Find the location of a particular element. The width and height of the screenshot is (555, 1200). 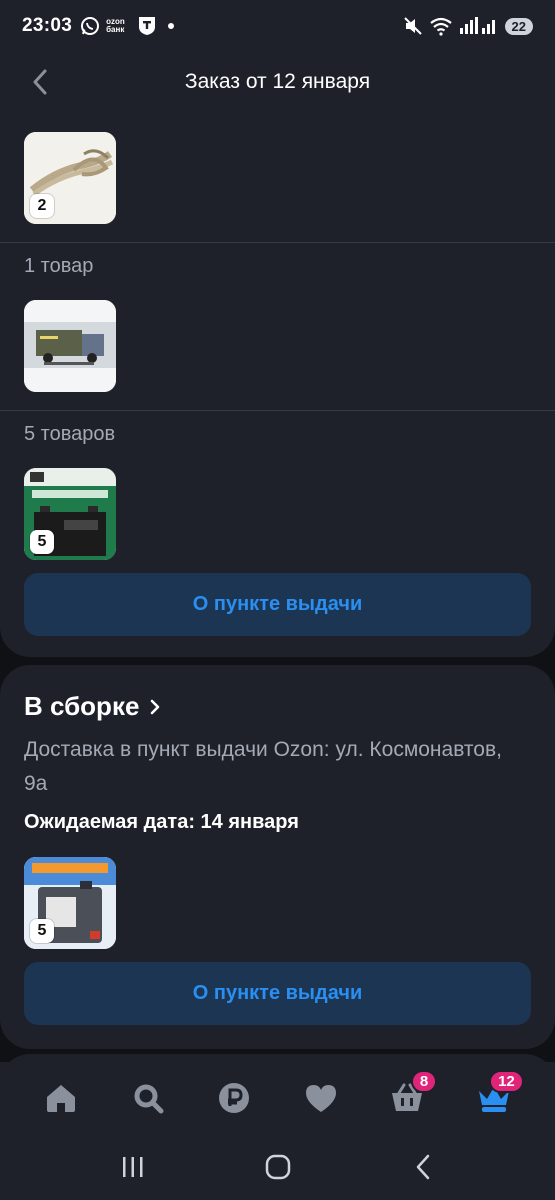

nav-profile: 12 is located at coordinates (498, 1095).